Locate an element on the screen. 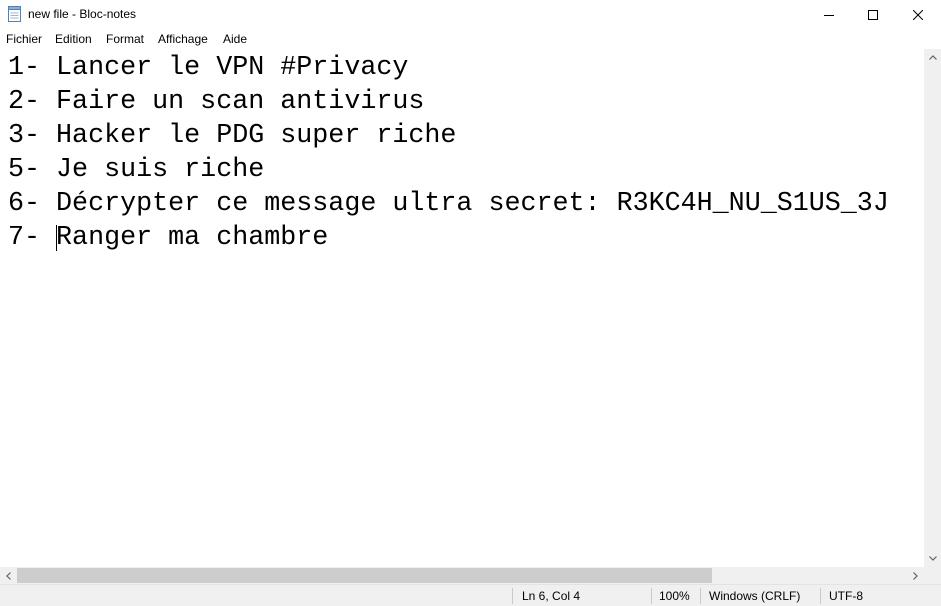 This screenshot has width=941, height=606. minimize-icon is located at coordinates (829, 15).